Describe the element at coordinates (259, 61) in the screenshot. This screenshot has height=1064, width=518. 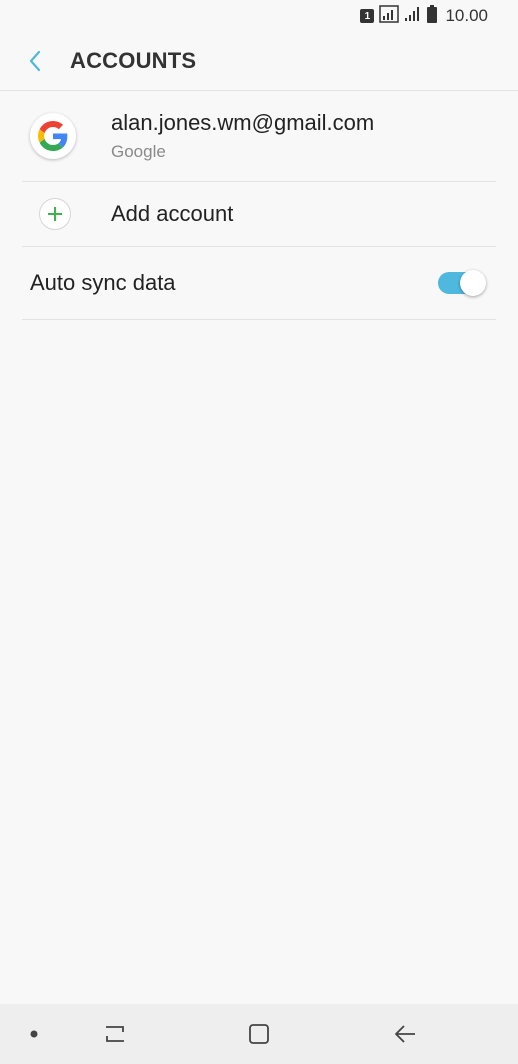
I see `app-bar: ACCOUNTS` at that location.